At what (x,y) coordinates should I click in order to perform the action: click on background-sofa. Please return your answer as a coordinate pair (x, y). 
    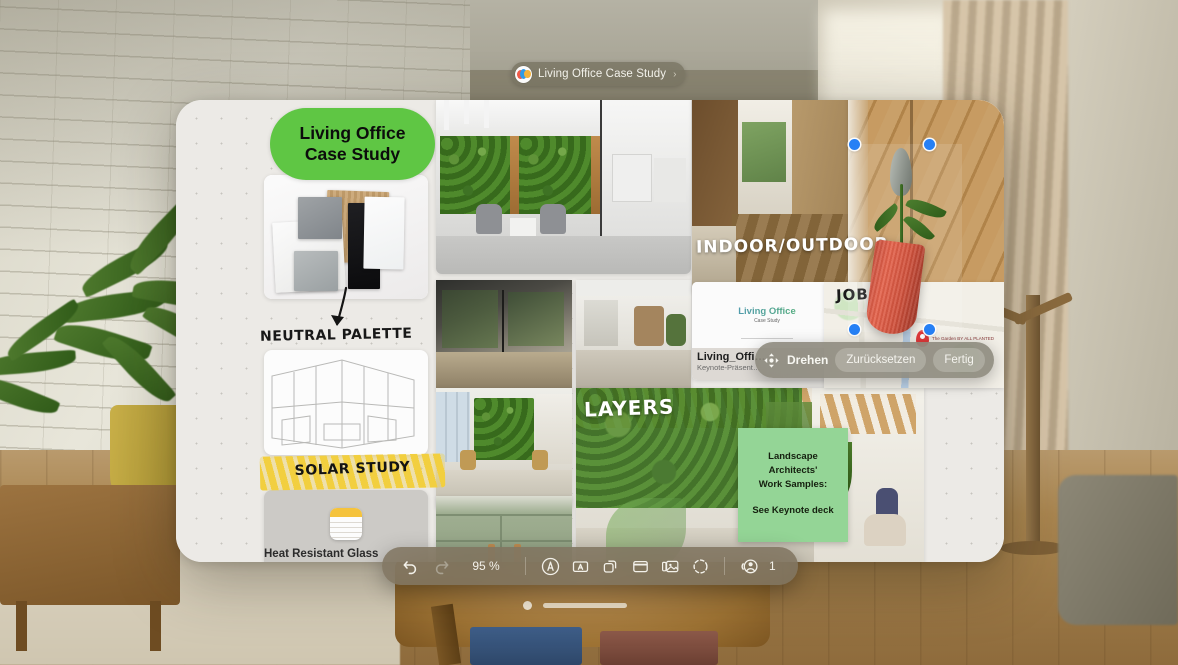
    Looking at the image, I should click on (1118, 550).